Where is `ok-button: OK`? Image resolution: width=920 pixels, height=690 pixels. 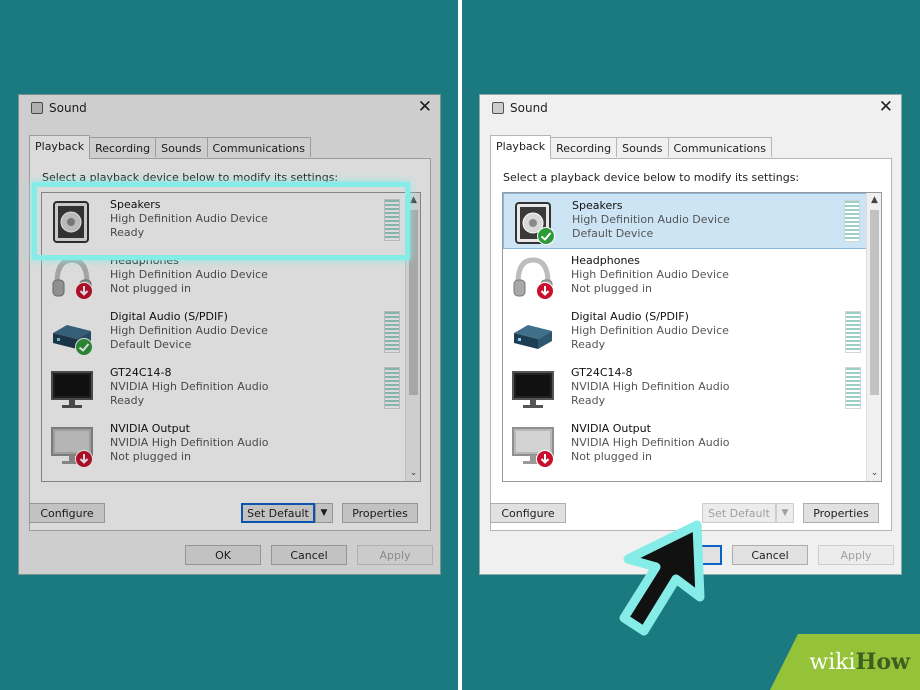
ok-button: OK is located at coordinates (223, 555).